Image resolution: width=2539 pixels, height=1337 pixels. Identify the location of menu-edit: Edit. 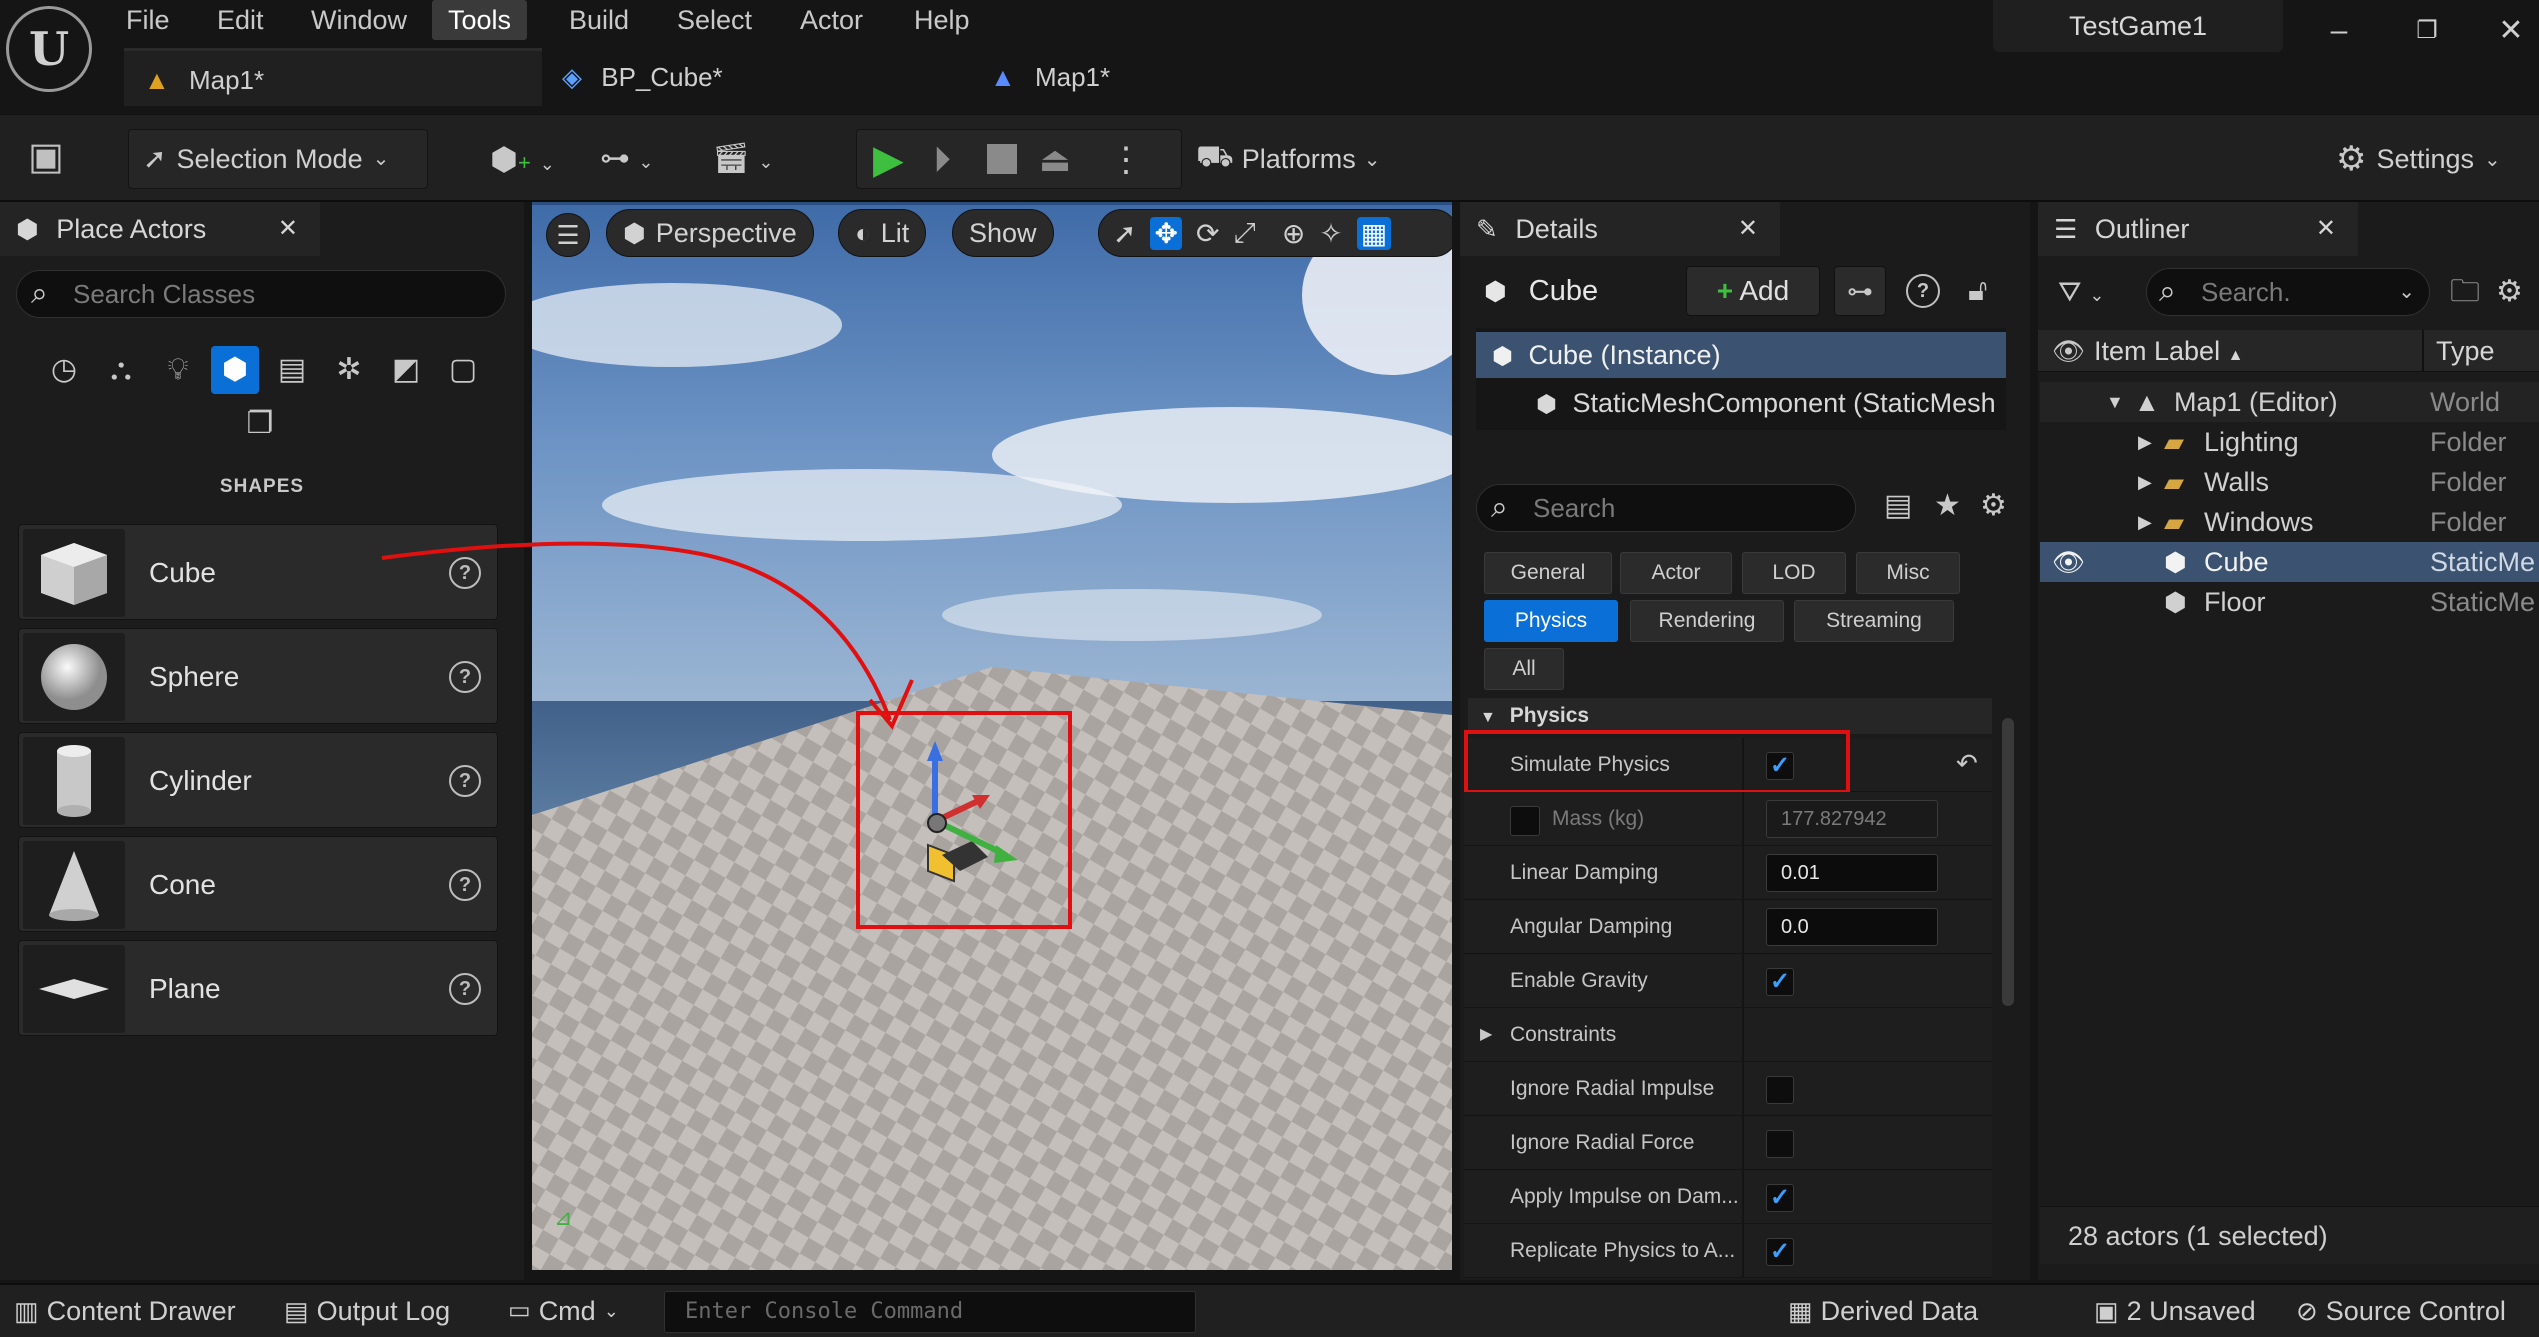
(240, 20).